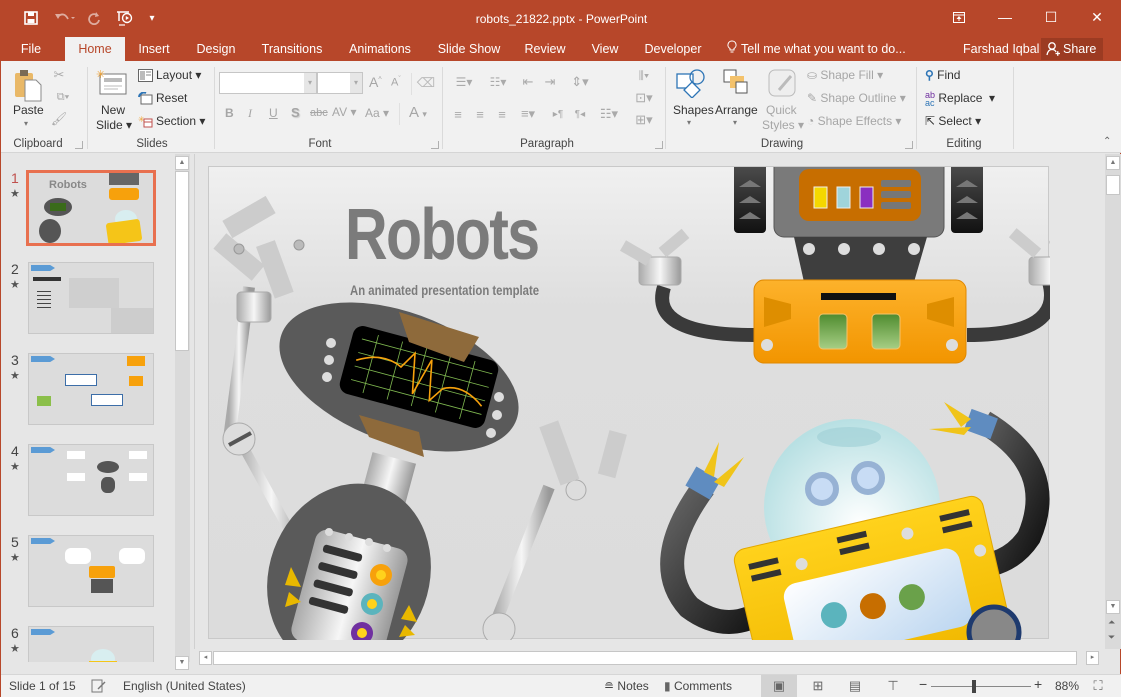  Describe the element at coordinates (250, 113) in the screenshot. I see `italic-button: I` at that location.